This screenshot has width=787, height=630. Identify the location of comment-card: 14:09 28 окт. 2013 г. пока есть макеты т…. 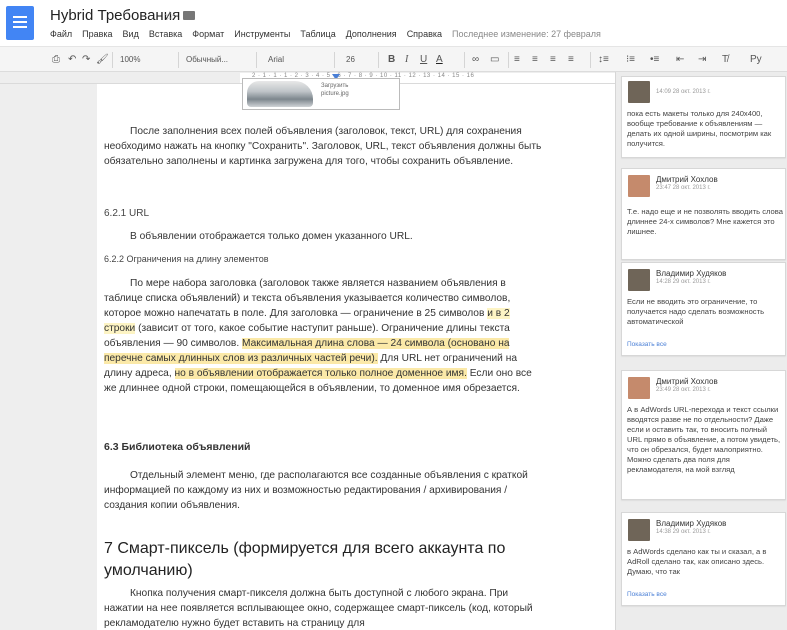
(703, 117).